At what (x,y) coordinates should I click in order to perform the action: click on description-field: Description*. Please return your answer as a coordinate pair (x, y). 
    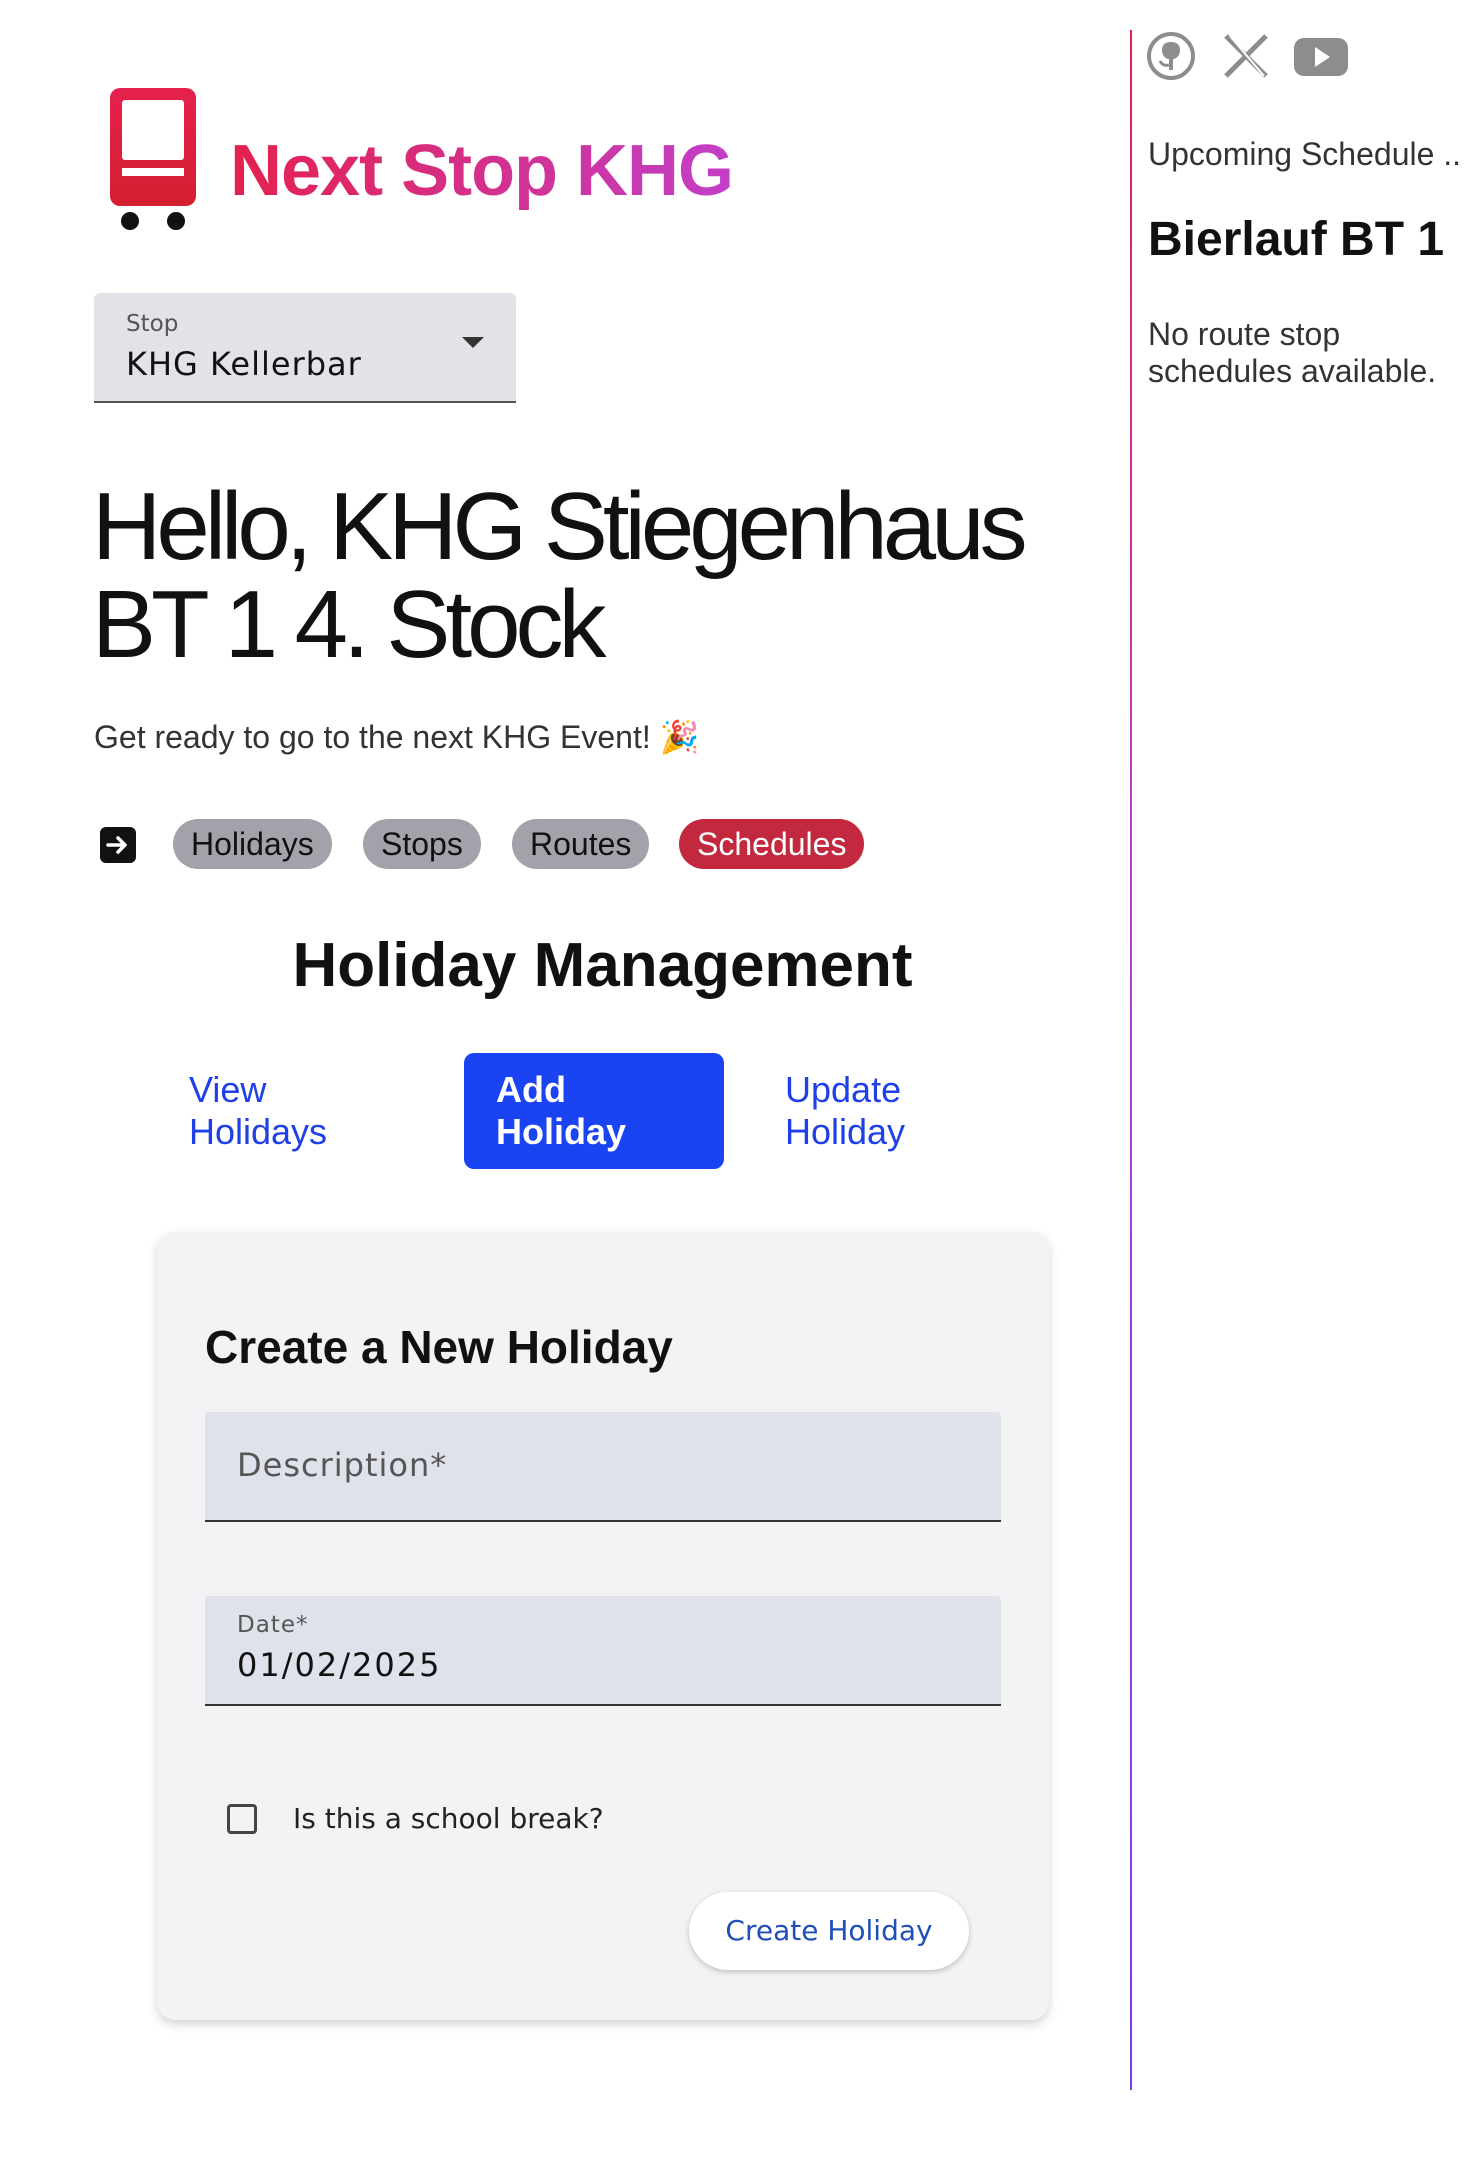
    Looking at the image, I should click on (603, 1467).